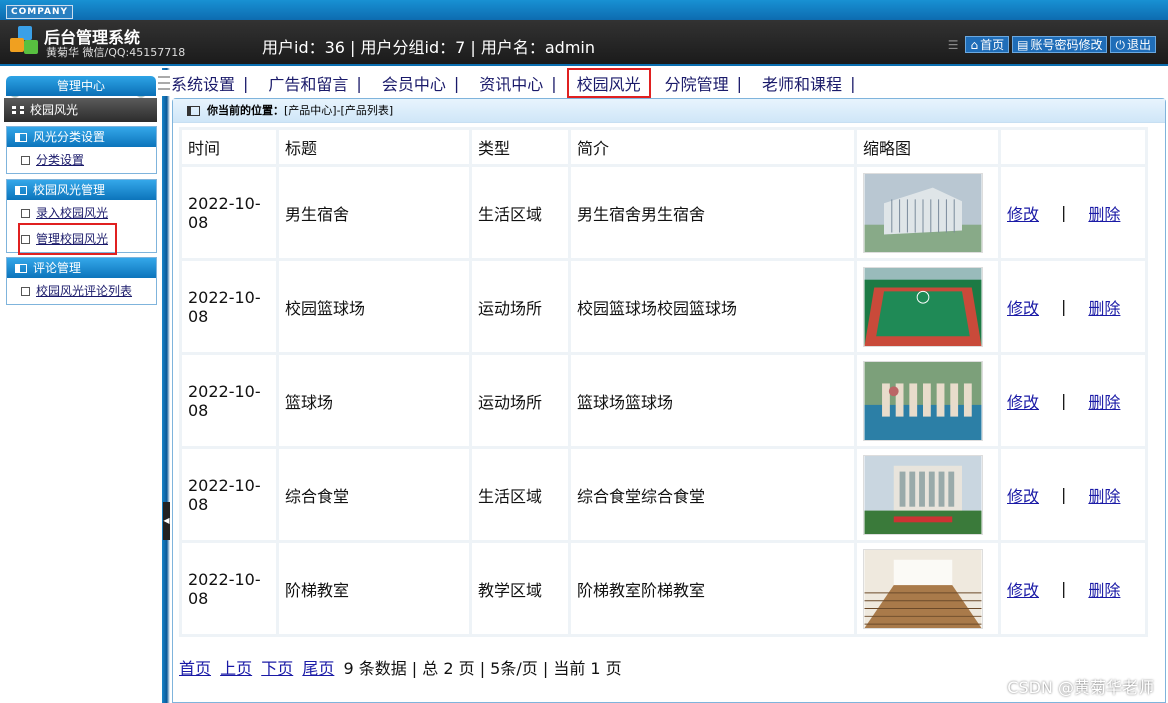 The height and width of the screenshot is (703, 1168). I want to click on company-logo: COMPANY, so click(39, 12).